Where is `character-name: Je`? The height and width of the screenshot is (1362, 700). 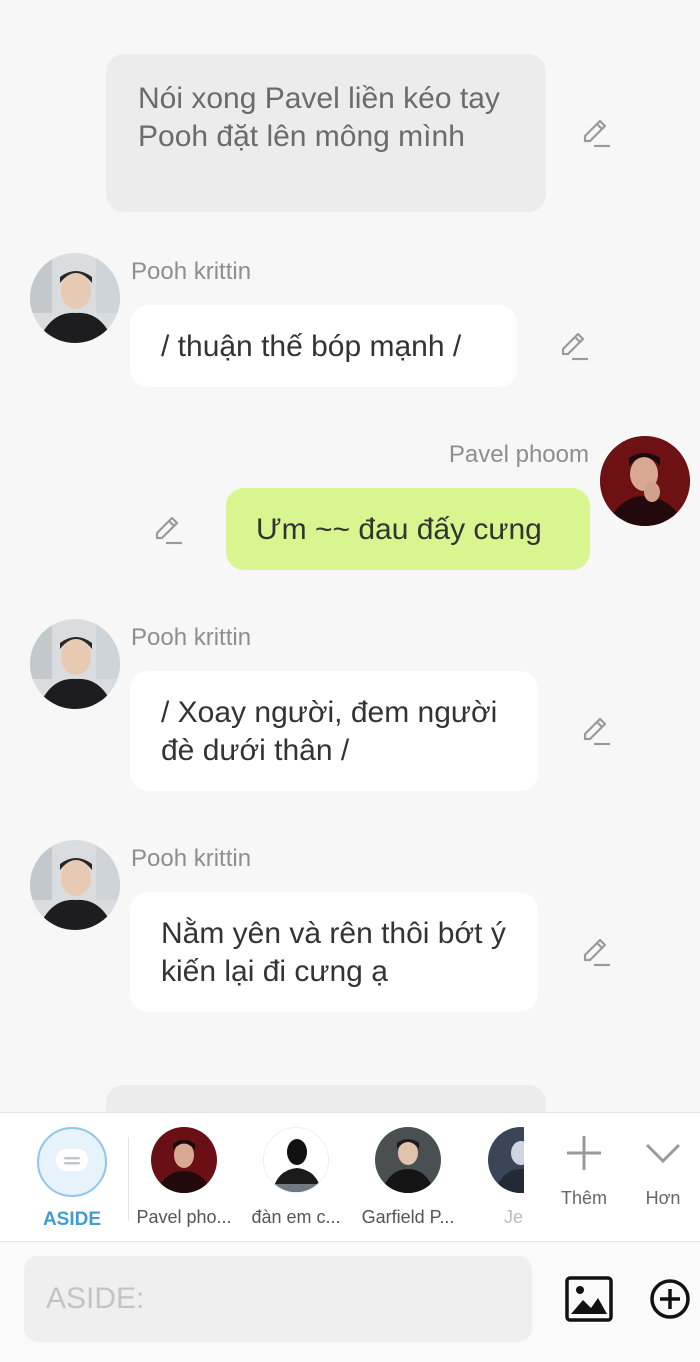
character-name: Je is located at coordinates (514, 1217).